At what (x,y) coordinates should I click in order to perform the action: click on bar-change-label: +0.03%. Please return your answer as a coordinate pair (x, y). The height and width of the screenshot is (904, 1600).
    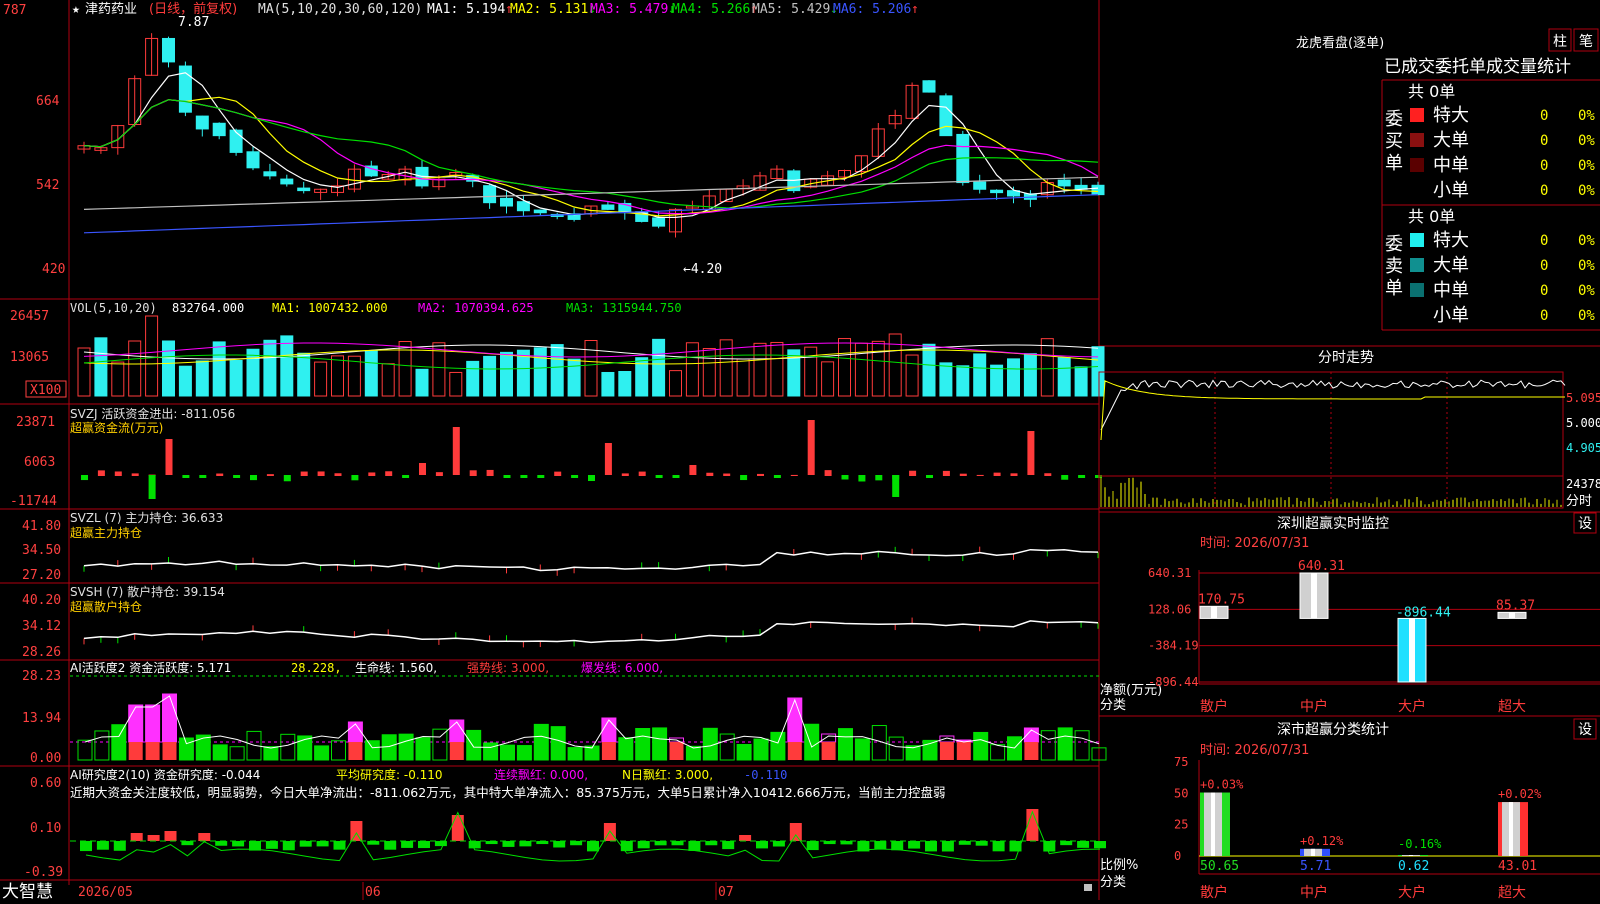
    Looking at the image, I should click on (1222, 785).